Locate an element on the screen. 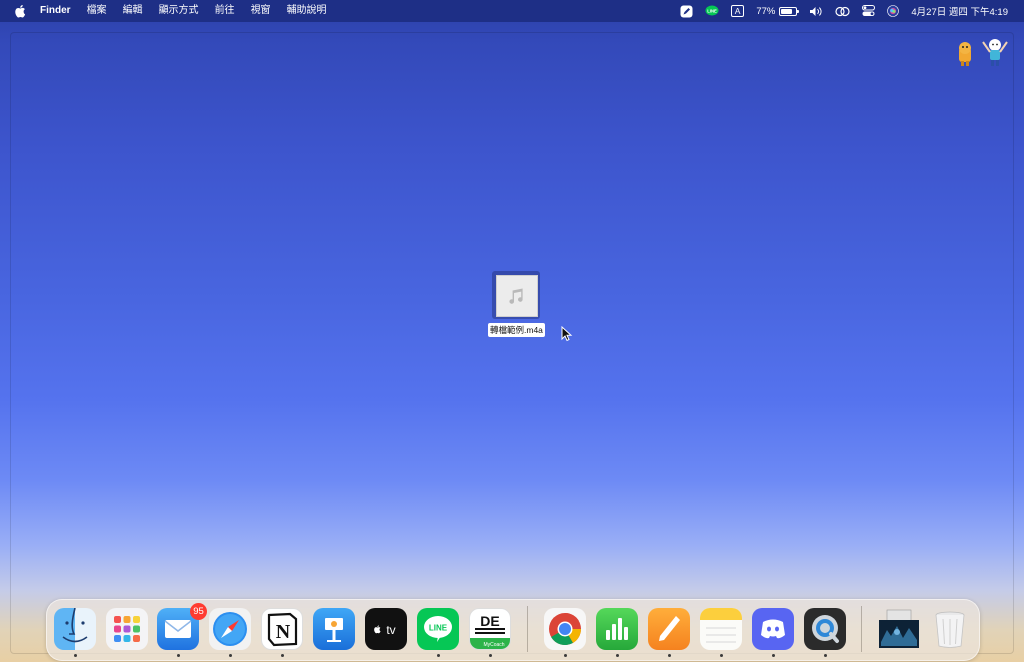 The image size is (1024, 662). battery-percent: 77% is located at coordinates (766, 11).